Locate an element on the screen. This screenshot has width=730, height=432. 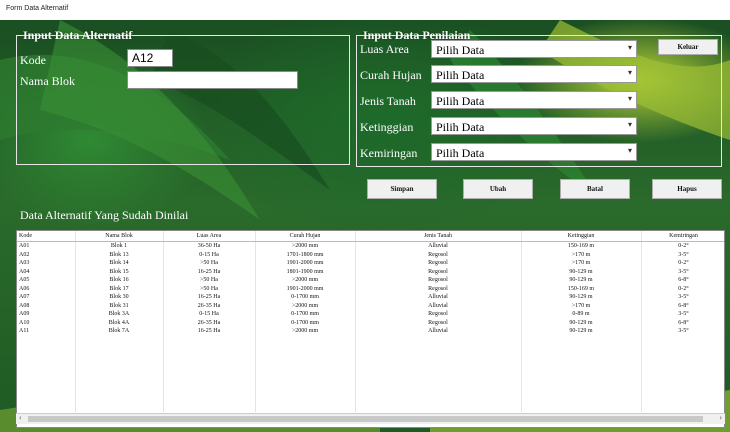
column-header: Nama Blok is located at coordinates (119, 236).